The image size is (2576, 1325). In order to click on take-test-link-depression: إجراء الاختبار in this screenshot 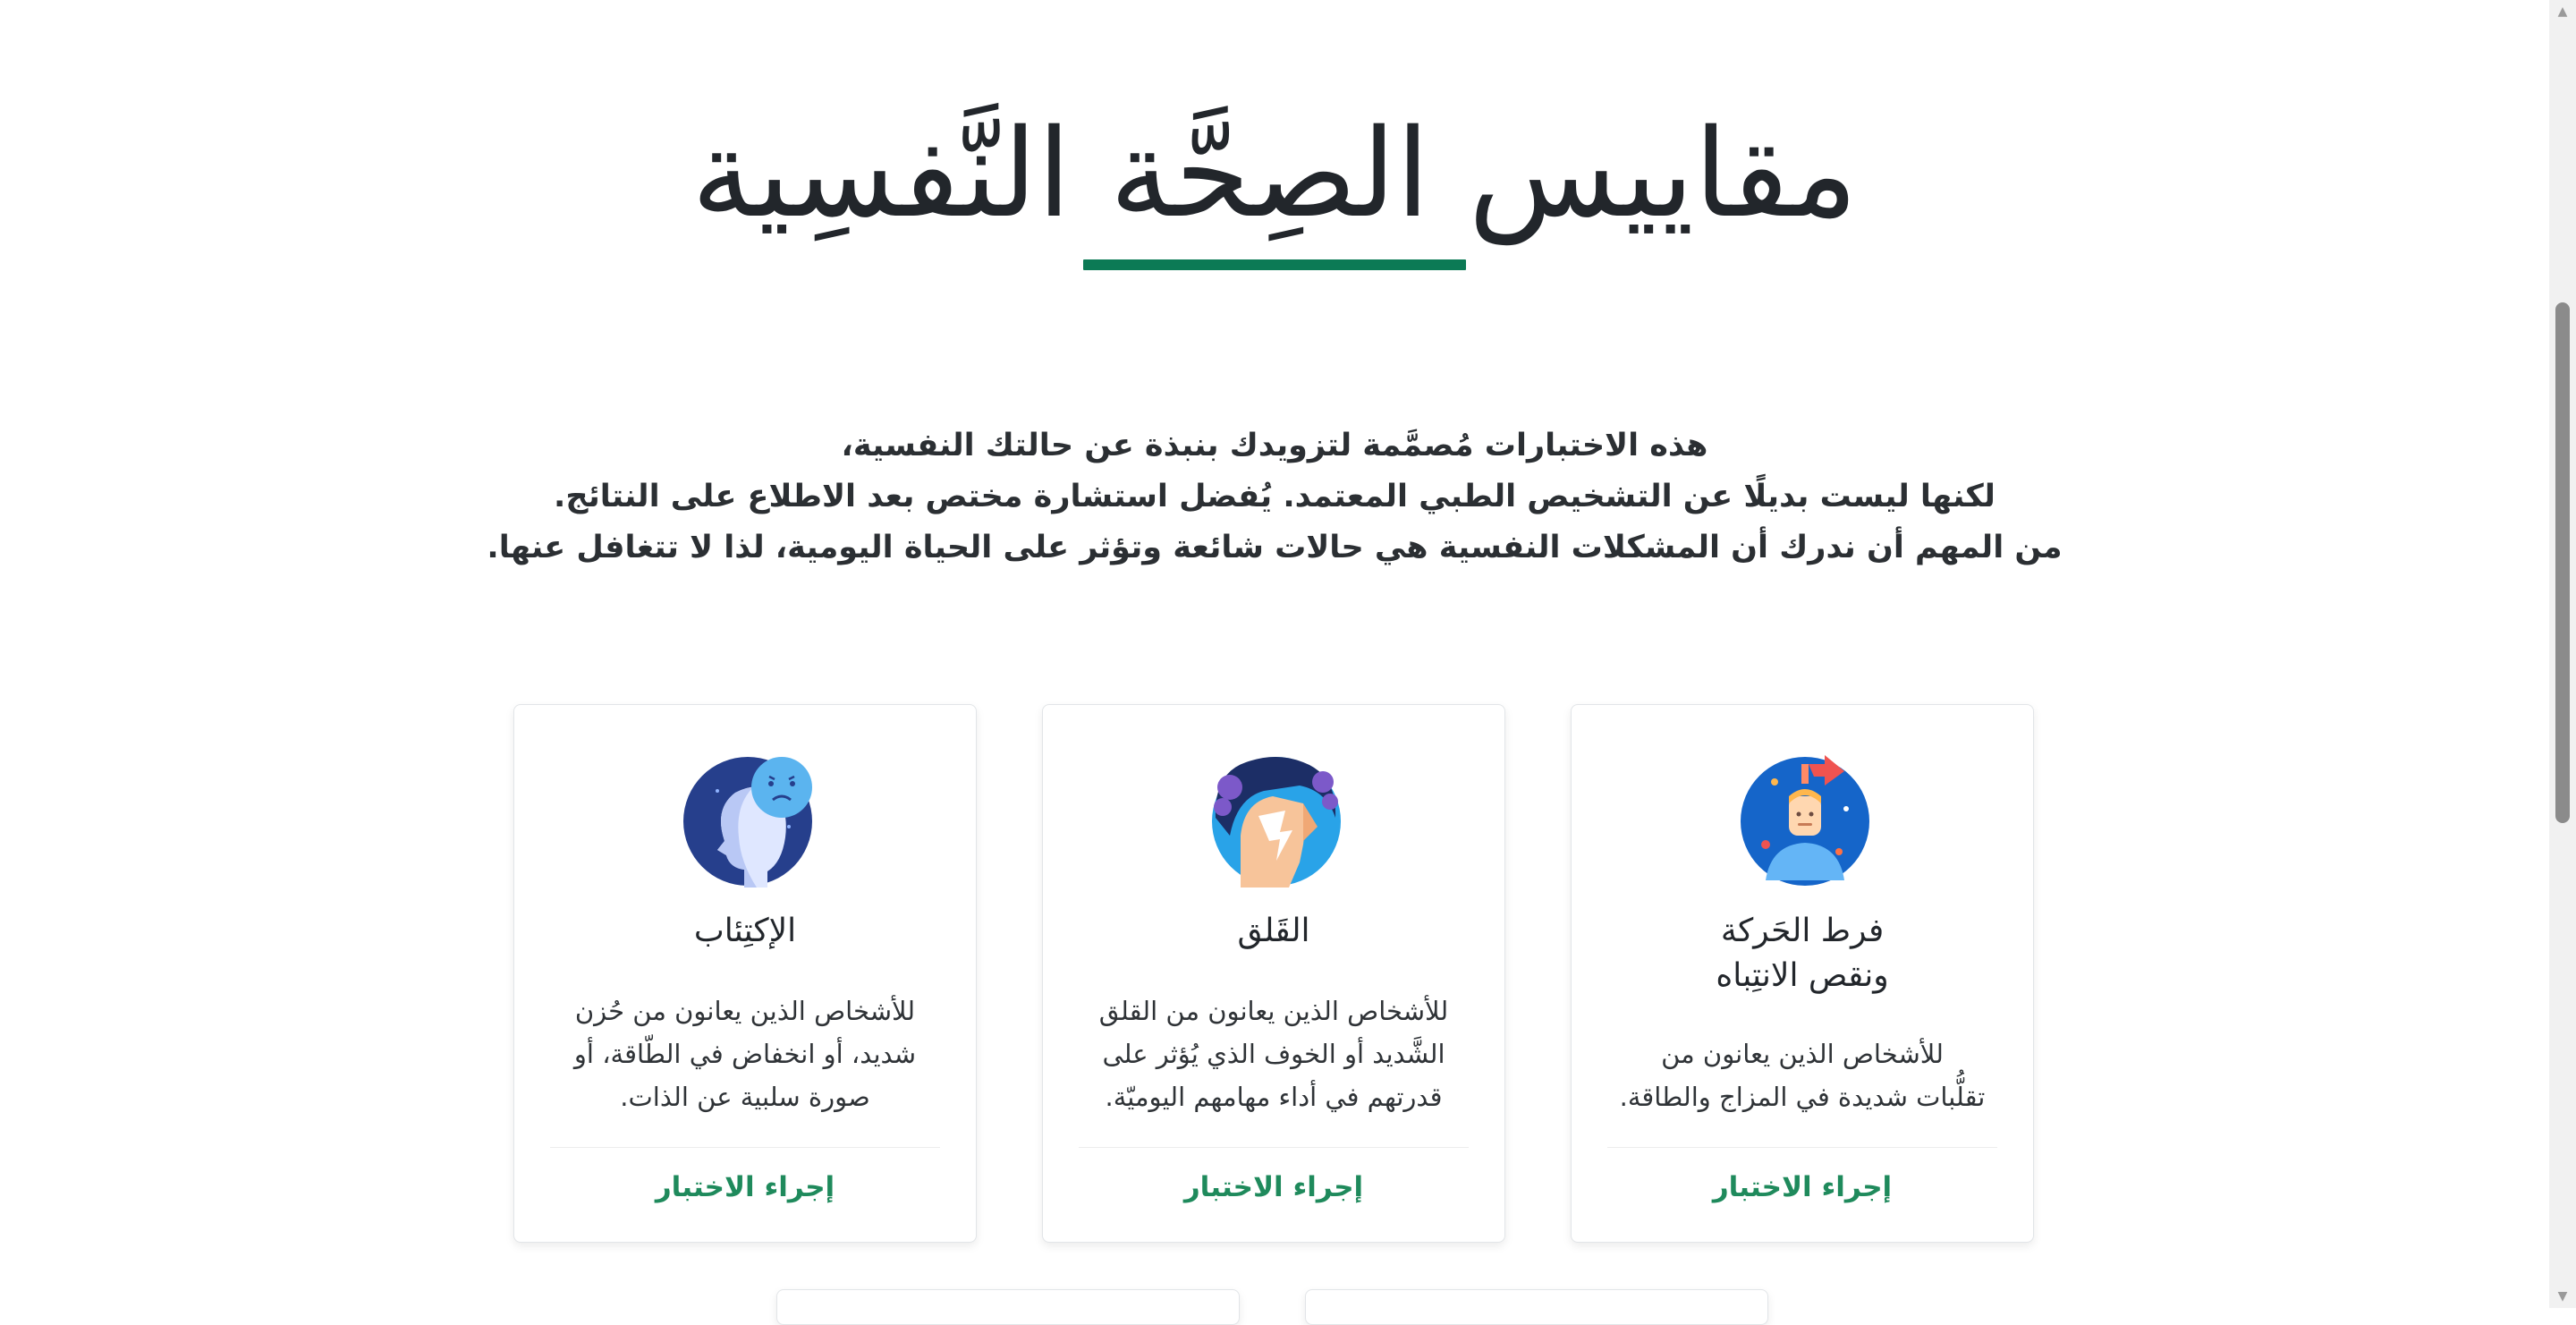, I will do `click(745, 1188)`.